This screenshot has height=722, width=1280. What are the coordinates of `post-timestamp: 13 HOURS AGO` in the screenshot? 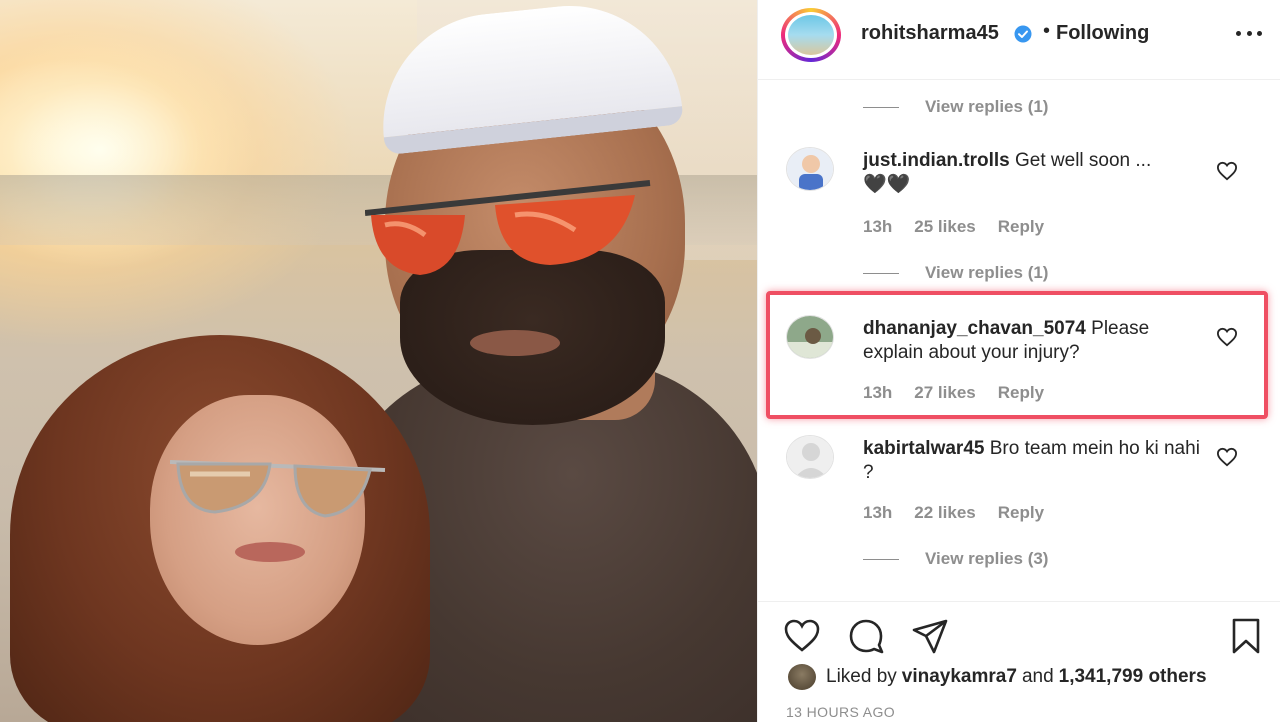 It's located at (840, 712).